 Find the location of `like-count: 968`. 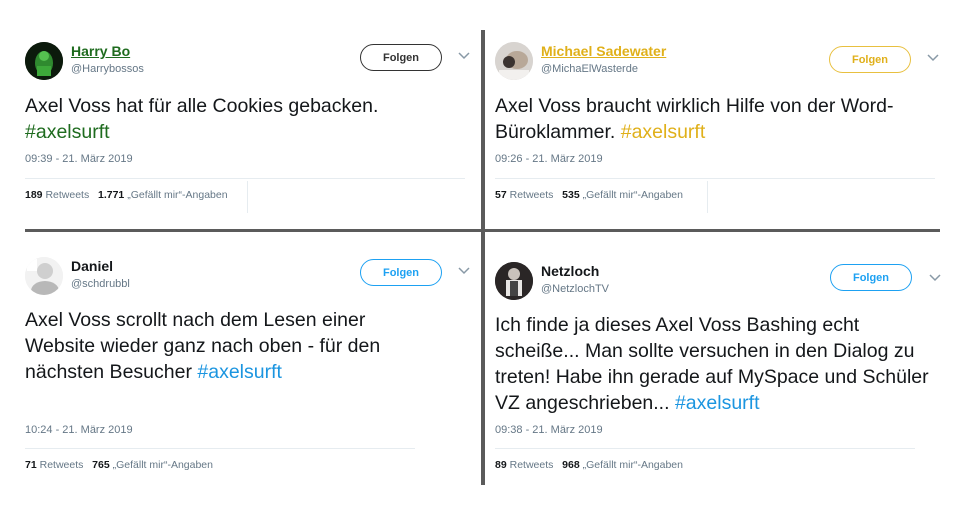

like-count: 968 is located at coordinates (571, 465).